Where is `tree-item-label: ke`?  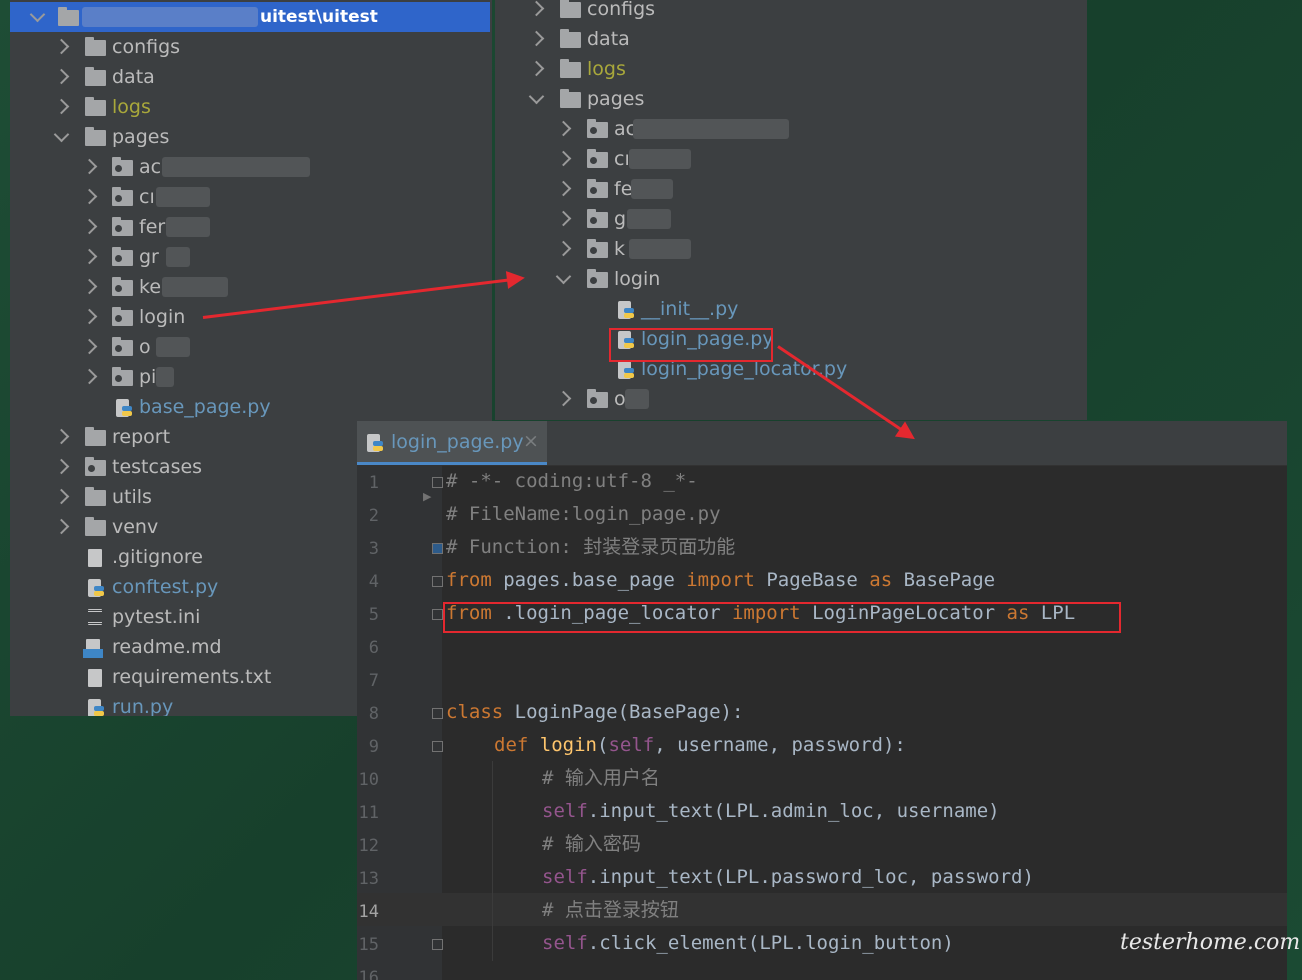 tree-item-label: ke is located at coordinates (150, 287).